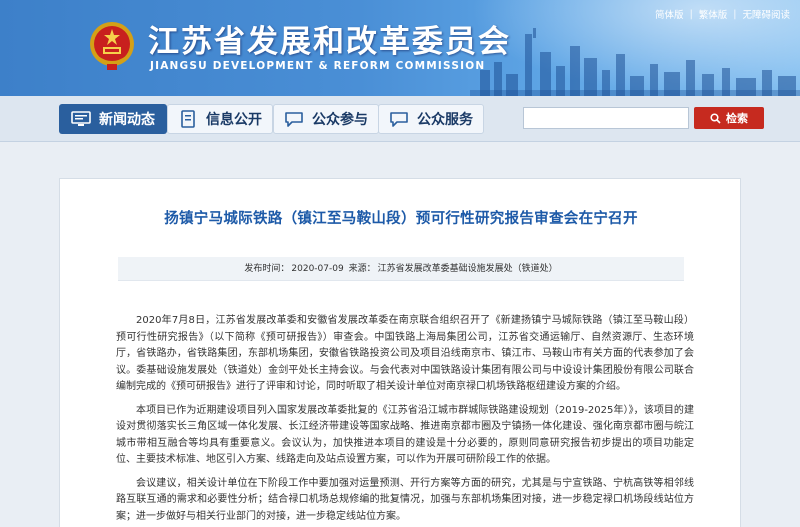 This screenshot has height=527, width=800. Describe the element at coordinates (445, 120) in the screenshot. I see `nav-item-label: 公众服务` at that location.